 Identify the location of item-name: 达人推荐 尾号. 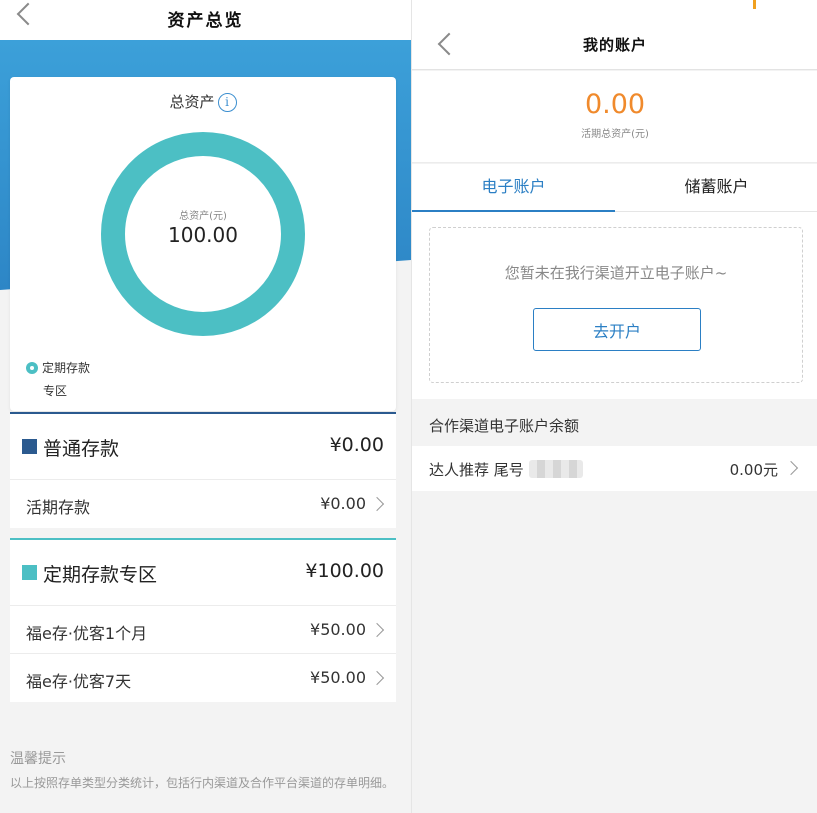
(476, 470).